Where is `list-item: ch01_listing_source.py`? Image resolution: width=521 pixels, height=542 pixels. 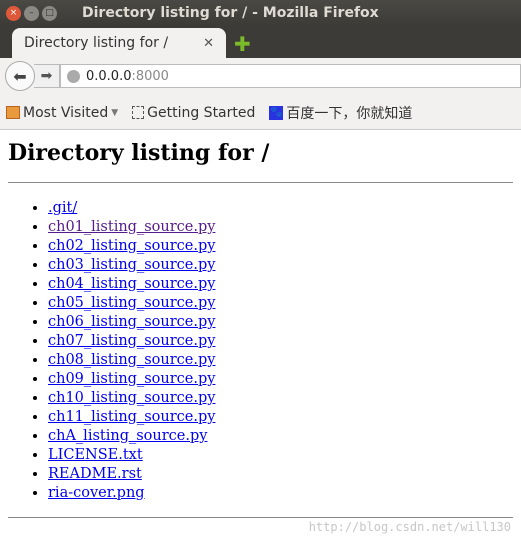 list-item: ch01_listing_source.py is located at coordinates (280, 227).